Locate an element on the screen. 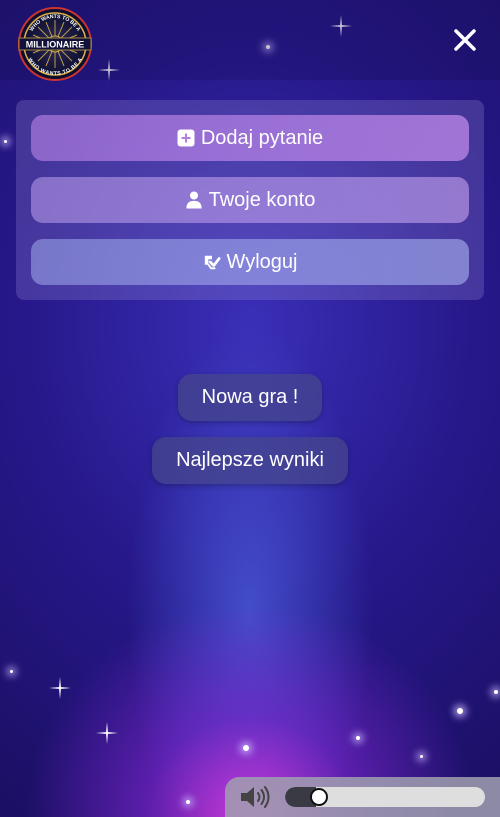  new-game-button: Nowa gra ! is located at coordinates (250, 397).